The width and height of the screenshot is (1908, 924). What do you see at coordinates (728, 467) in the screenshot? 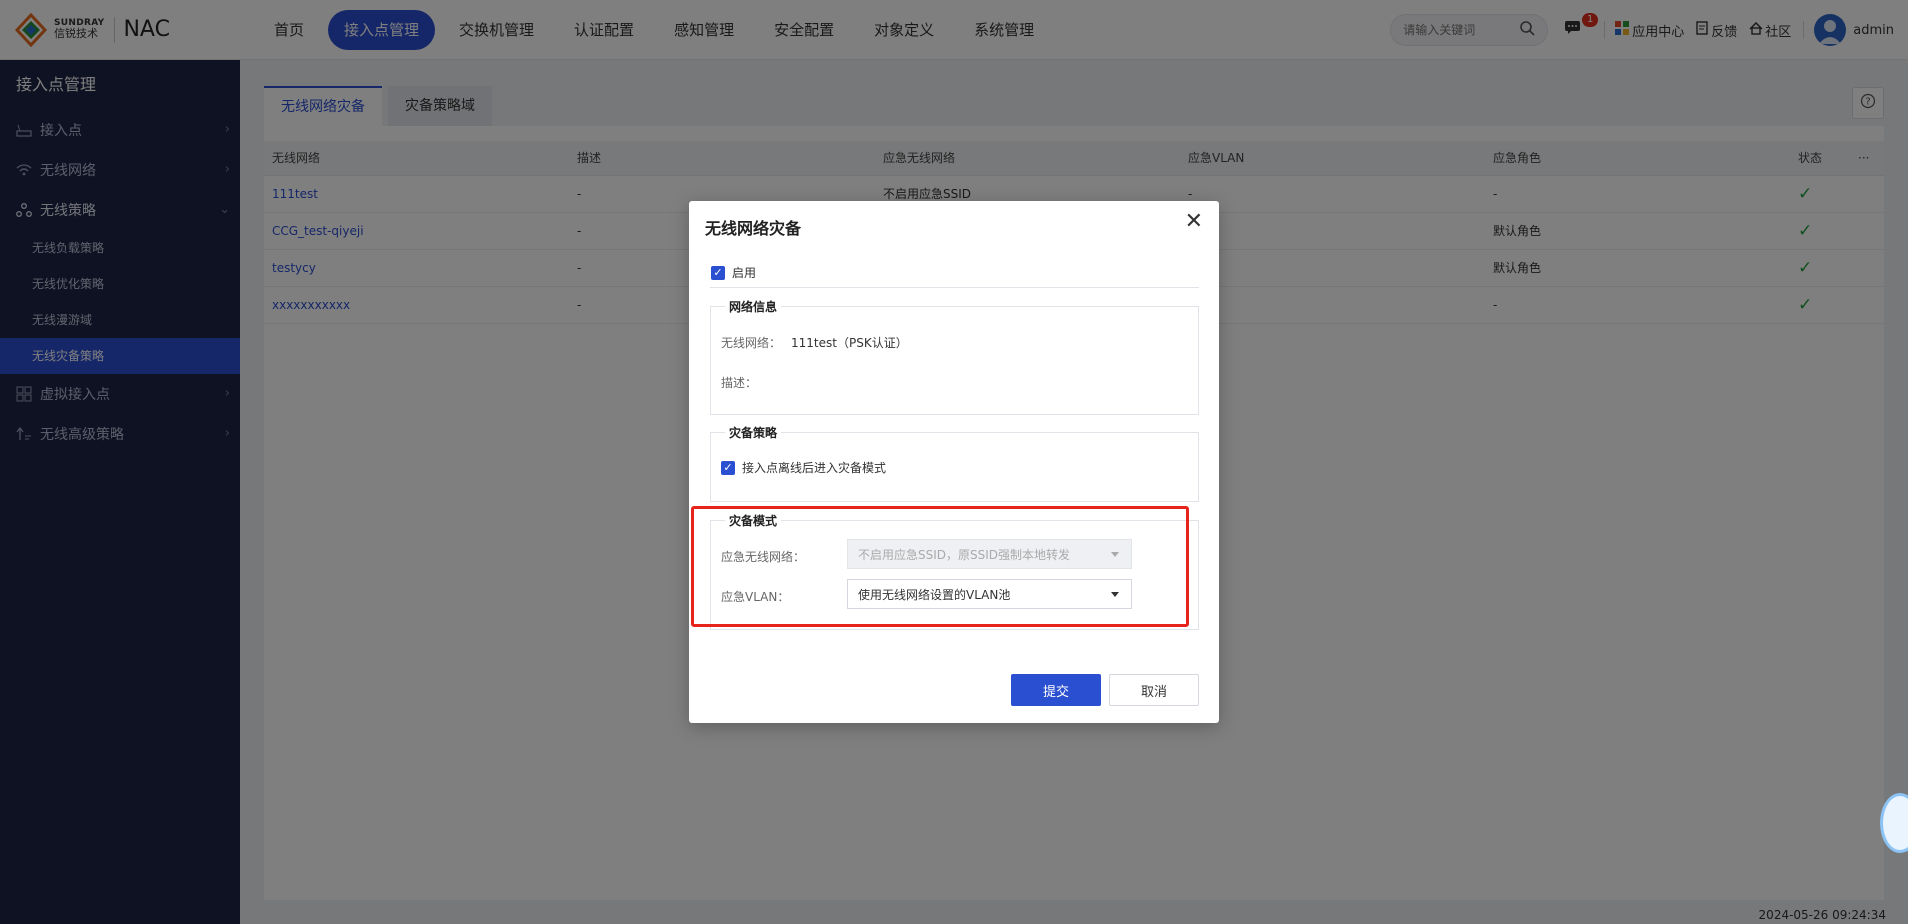
I see `offline-mode-checkbox: ✓` at bounding box center [728, 467].